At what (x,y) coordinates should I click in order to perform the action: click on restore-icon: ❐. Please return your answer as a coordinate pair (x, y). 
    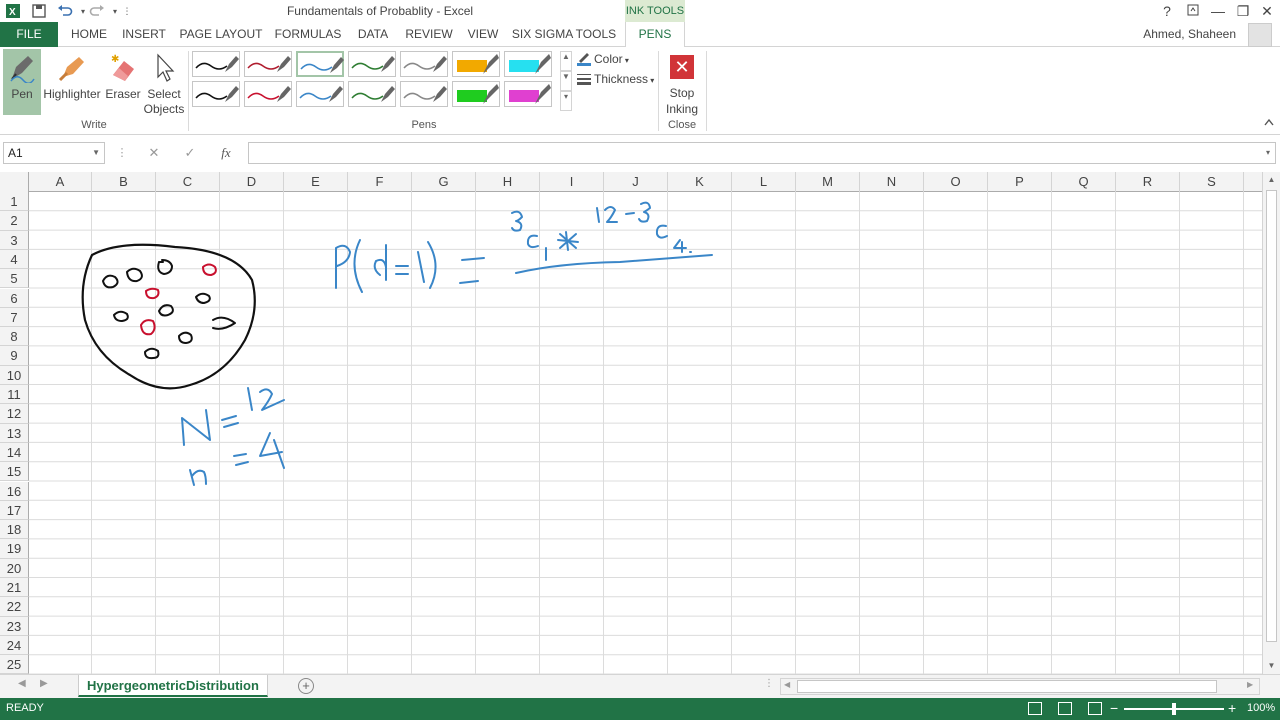
    Looking at the image, I should click on (1243, 11).